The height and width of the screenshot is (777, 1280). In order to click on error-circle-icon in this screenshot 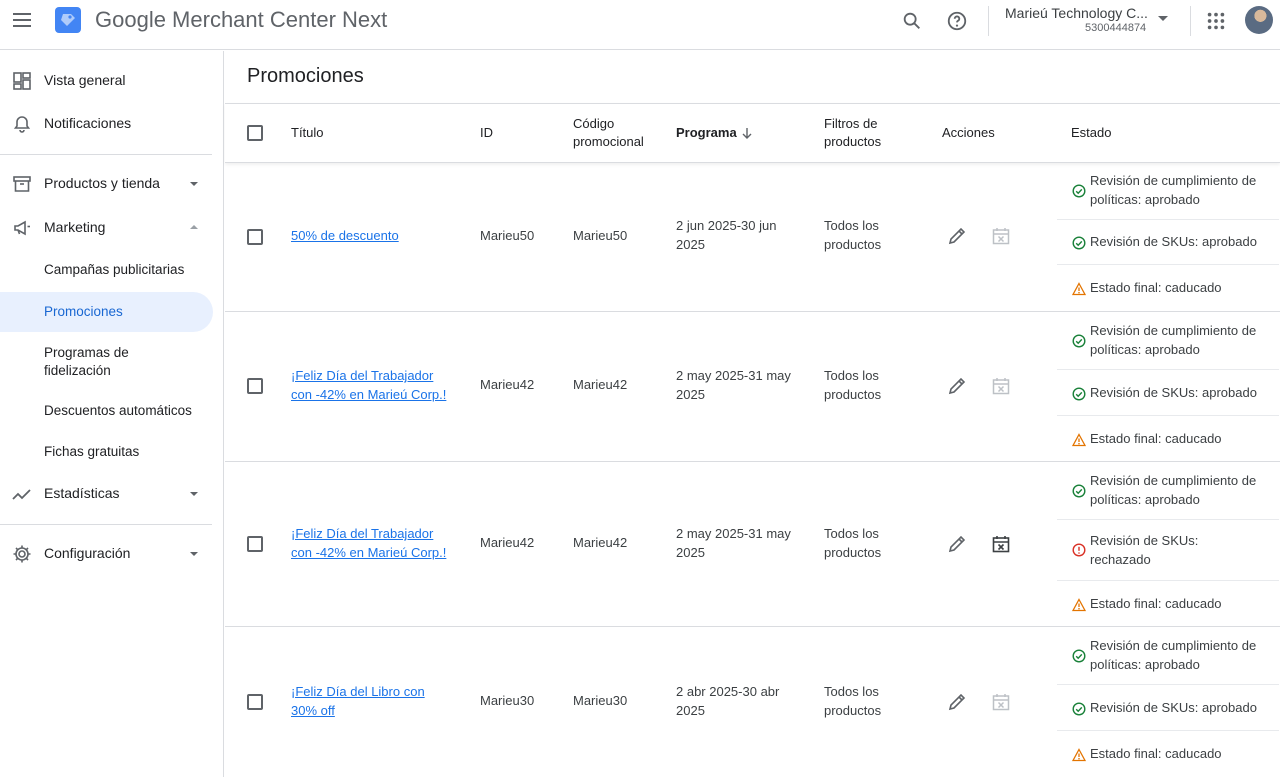, I will do `click(1079, 550)`.